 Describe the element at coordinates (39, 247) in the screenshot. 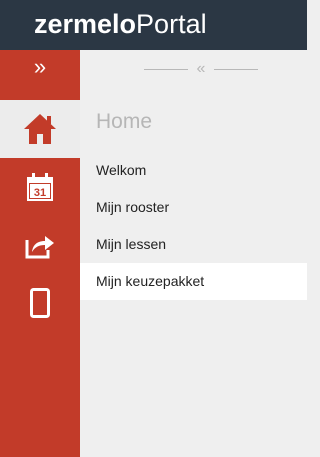

I see `share-icon` at that location.